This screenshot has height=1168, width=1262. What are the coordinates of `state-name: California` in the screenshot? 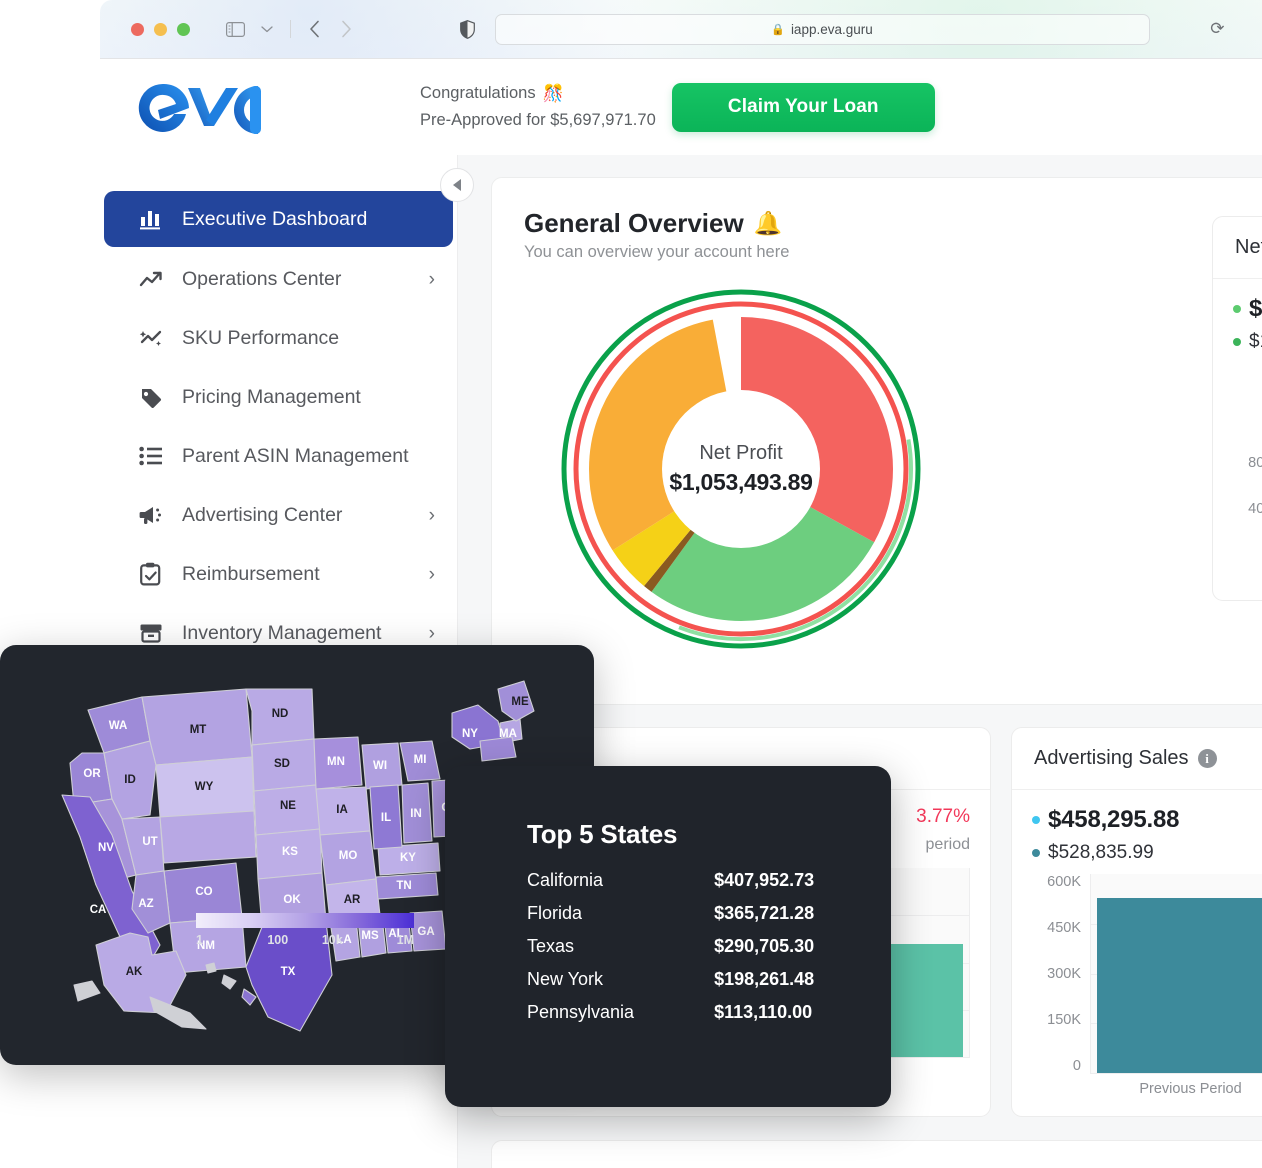 It's located at (565, 880).